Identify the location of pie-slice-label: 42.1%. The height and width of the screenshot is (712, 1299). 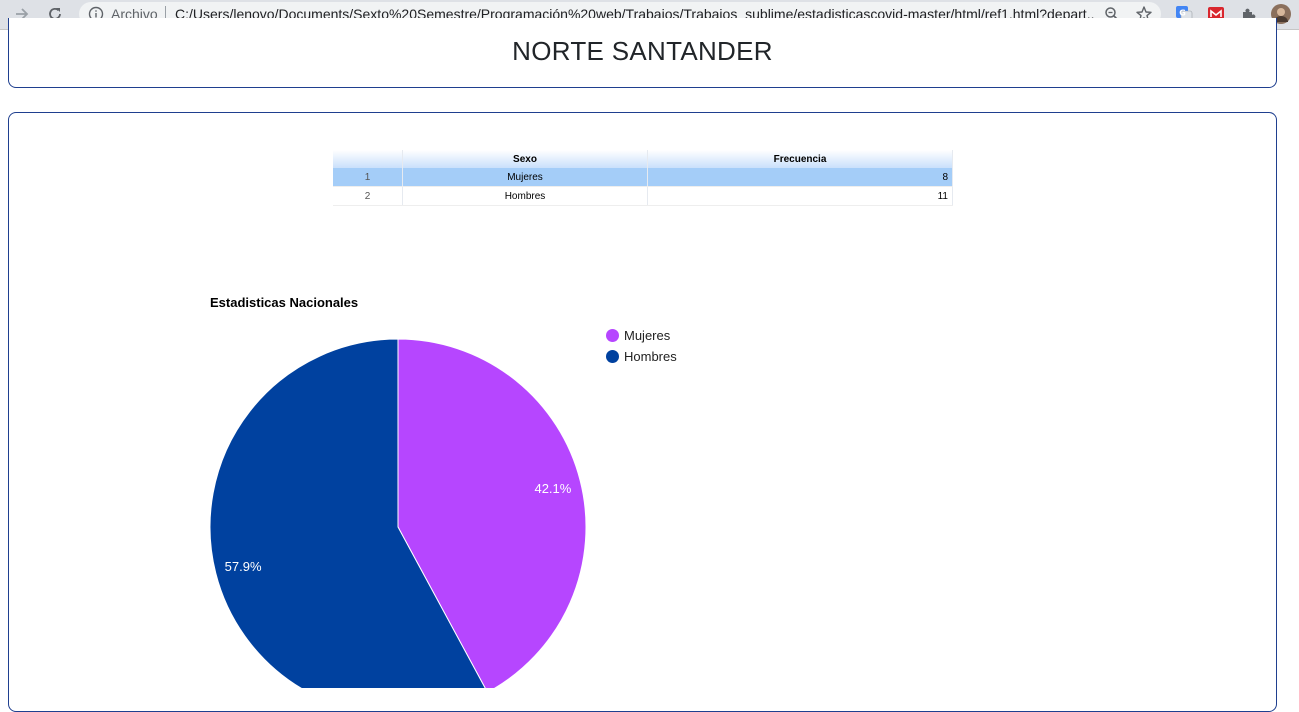
(552, 488).